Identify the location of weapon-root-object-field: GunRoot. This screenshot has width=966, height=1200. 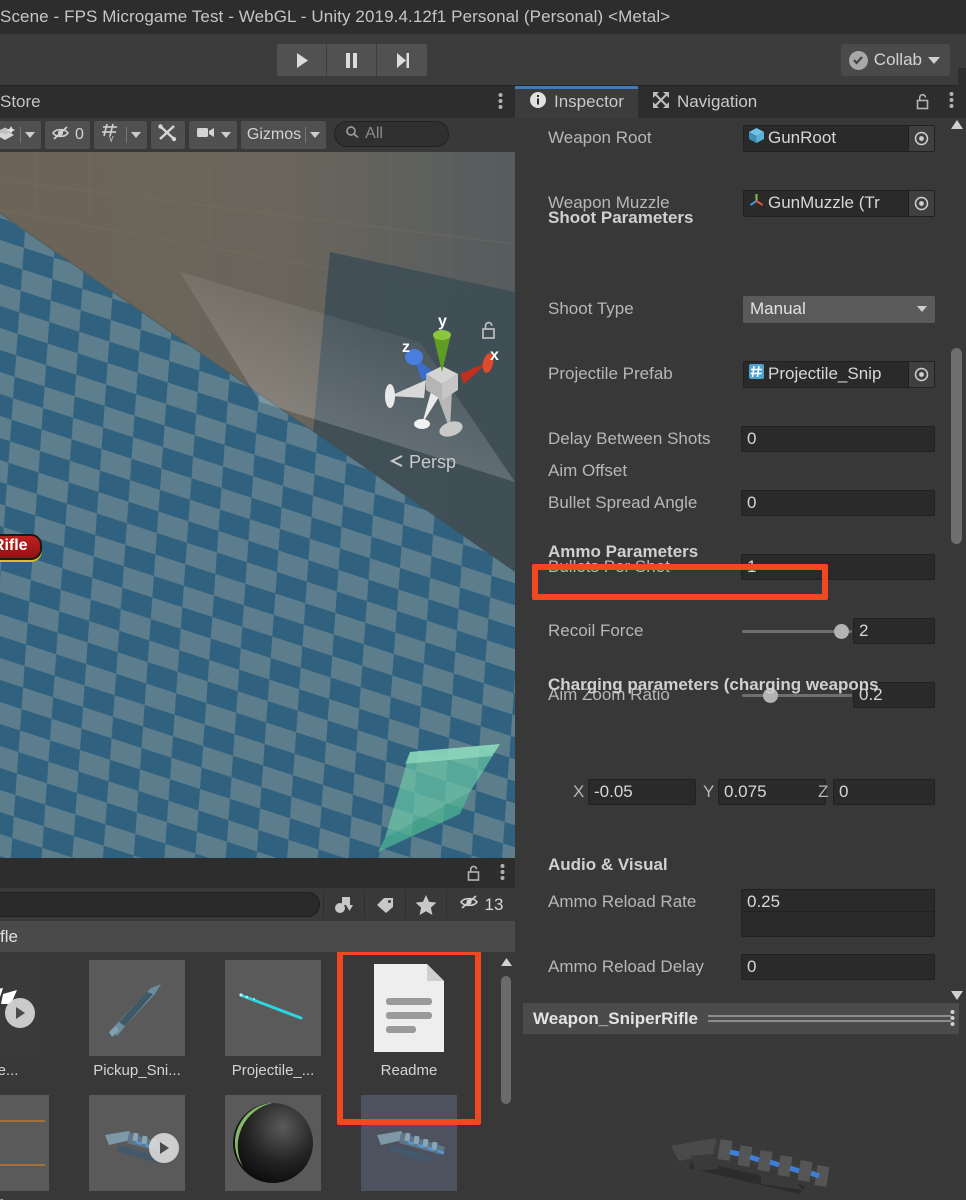
(839, 138).